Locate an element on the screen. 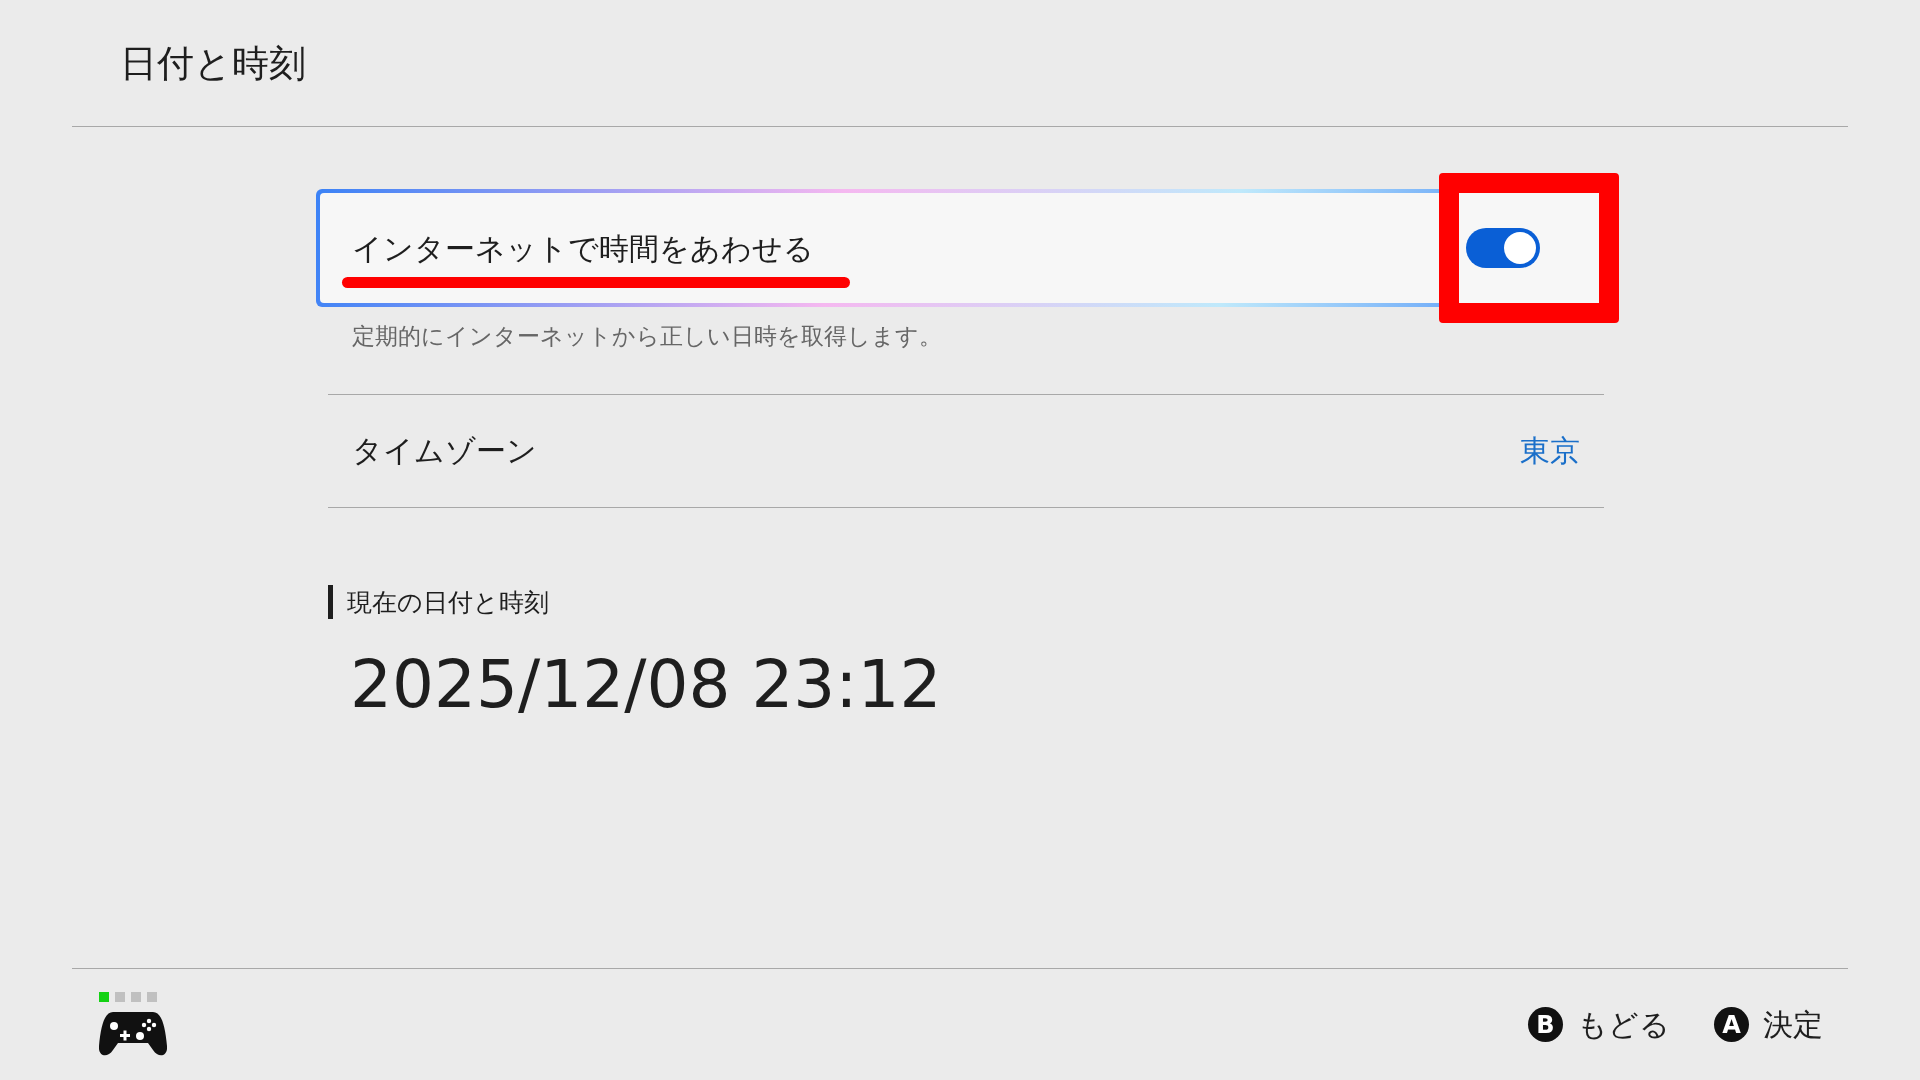  current-datetime: 2025/12/08 23:12 is located at coordinates (646, 685).